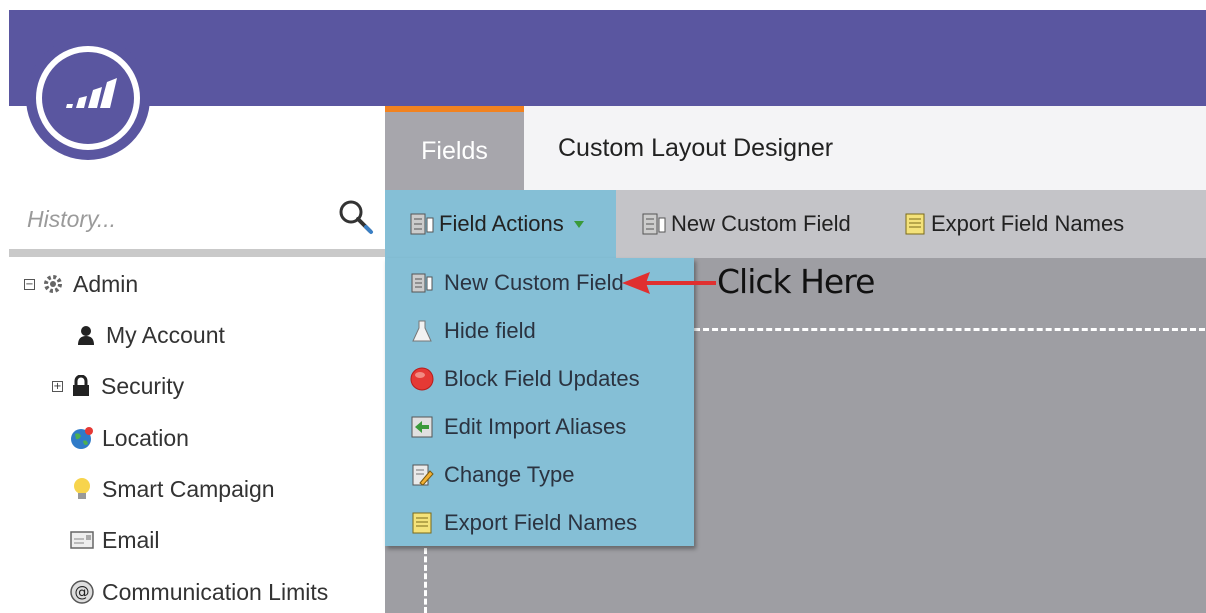 The width and height of the screenshot is (1206, 613). Describe the element at coordinates (53, 284) in the screenshot. I see `gear-icon` at that location.